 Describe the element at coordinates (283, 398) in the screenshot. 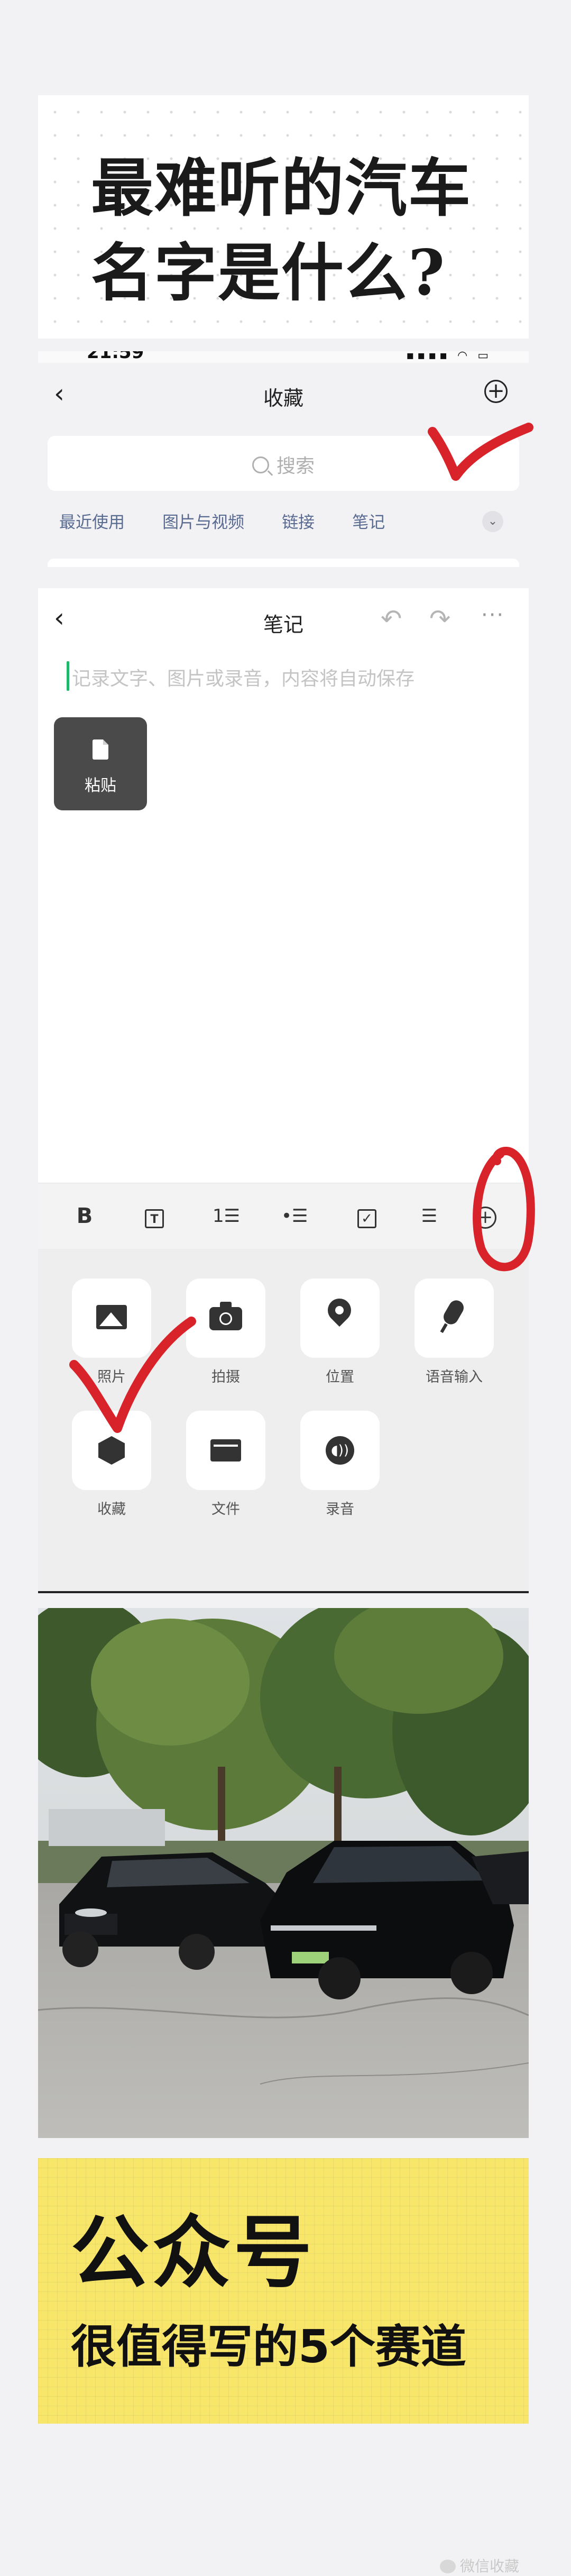

I see `favorites-title: 收藏` at that location.